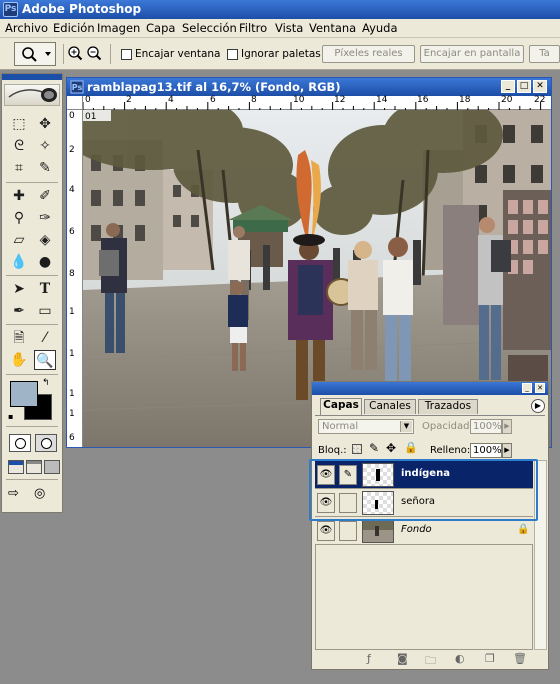 This screenshot has height=684, width=560. Describe the element at coordinates (341, 406) in the screenshot. I see `tab-capas: Capas` at that location.